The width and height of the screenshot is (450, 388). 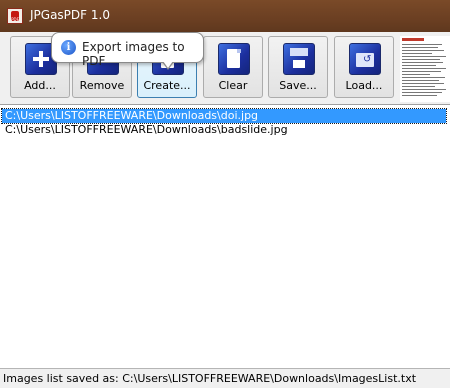 What do you see at coordinates (299, 59) in the screenshot?
I see `floppy-disk-icon` at bounding box center [299, 59].